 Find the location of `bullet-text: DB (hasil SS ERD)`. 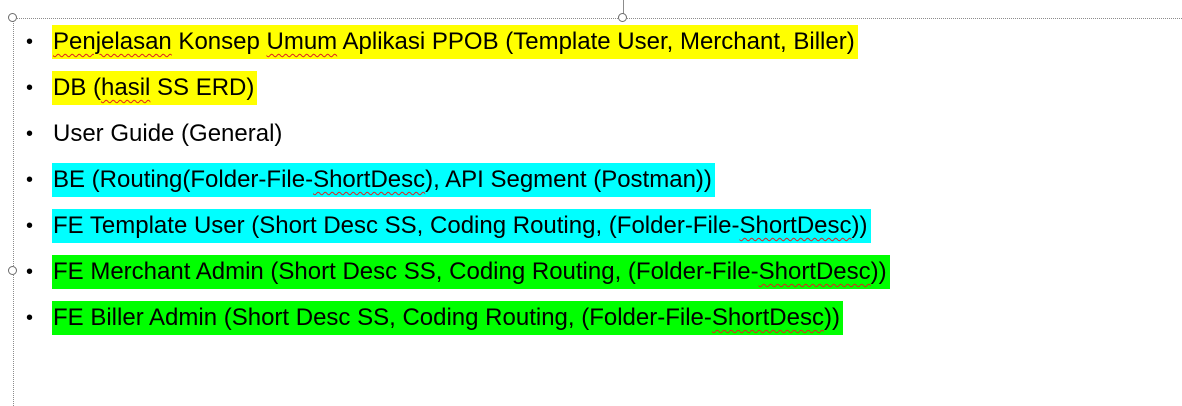

bullet-text: DB (hasil SS ERD) is located at coordinates (155, 88).